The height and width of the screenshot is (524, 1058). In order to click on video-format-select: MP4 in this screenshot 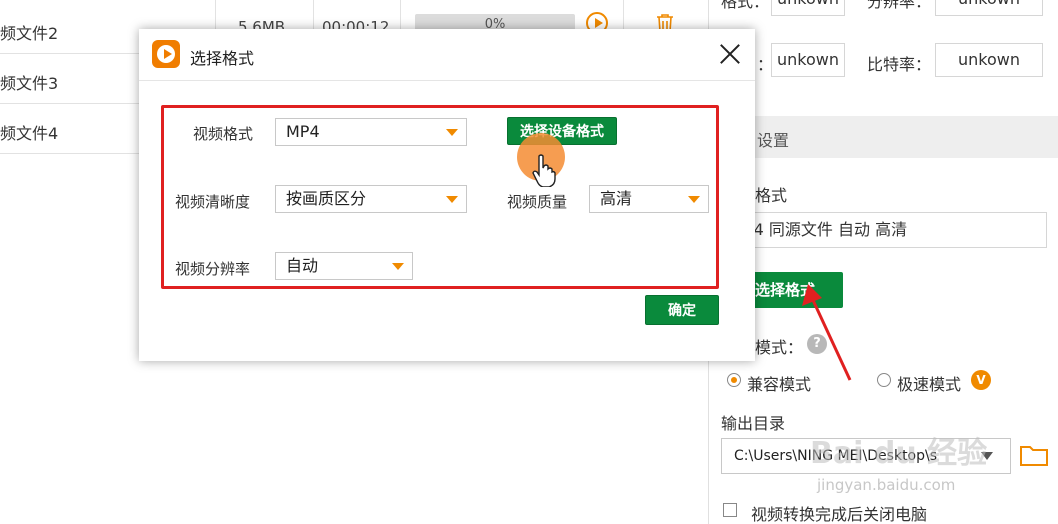, I will do `click(371, 132)`.